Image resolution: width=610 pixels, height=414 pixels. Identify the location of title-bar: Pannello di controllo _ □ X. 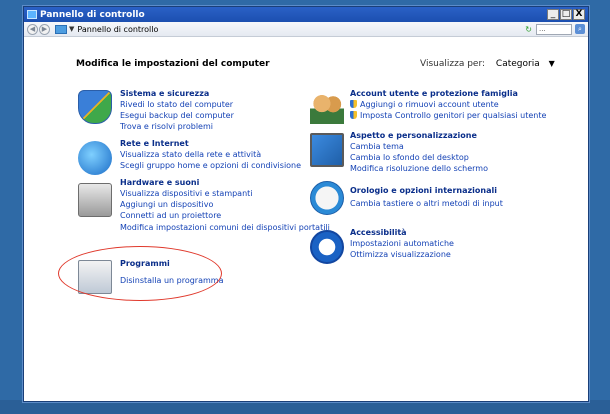
(306, 14).